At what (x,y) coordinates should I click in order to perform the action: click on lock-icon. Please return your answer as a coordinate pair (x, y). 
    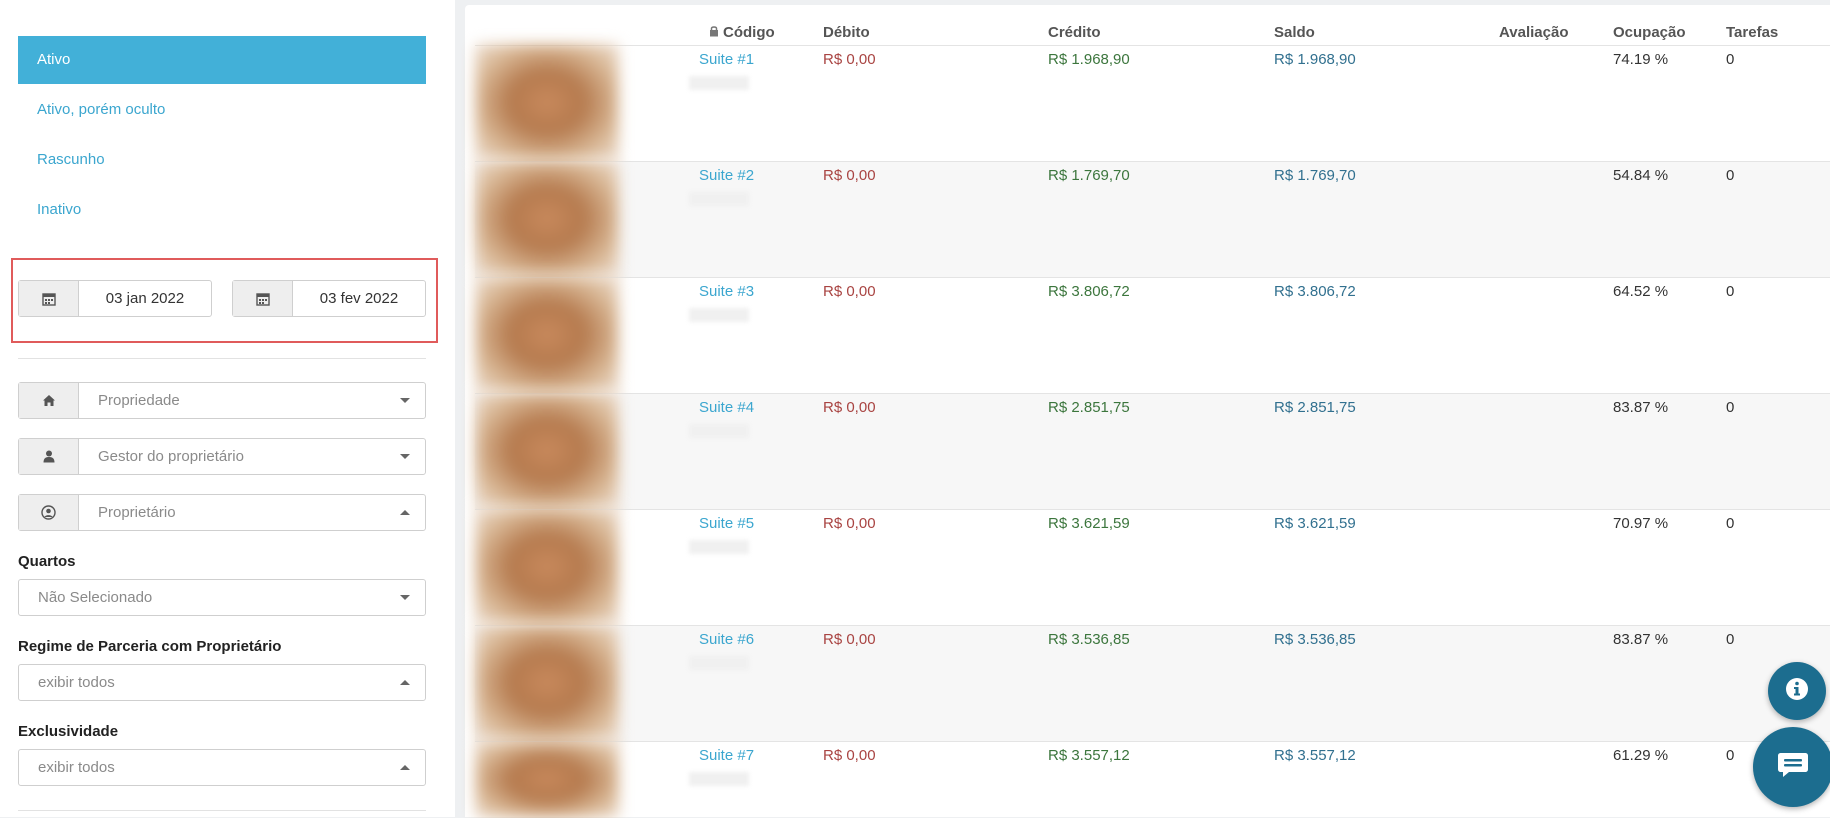
    Looking at the image, I should click on (714, 32).